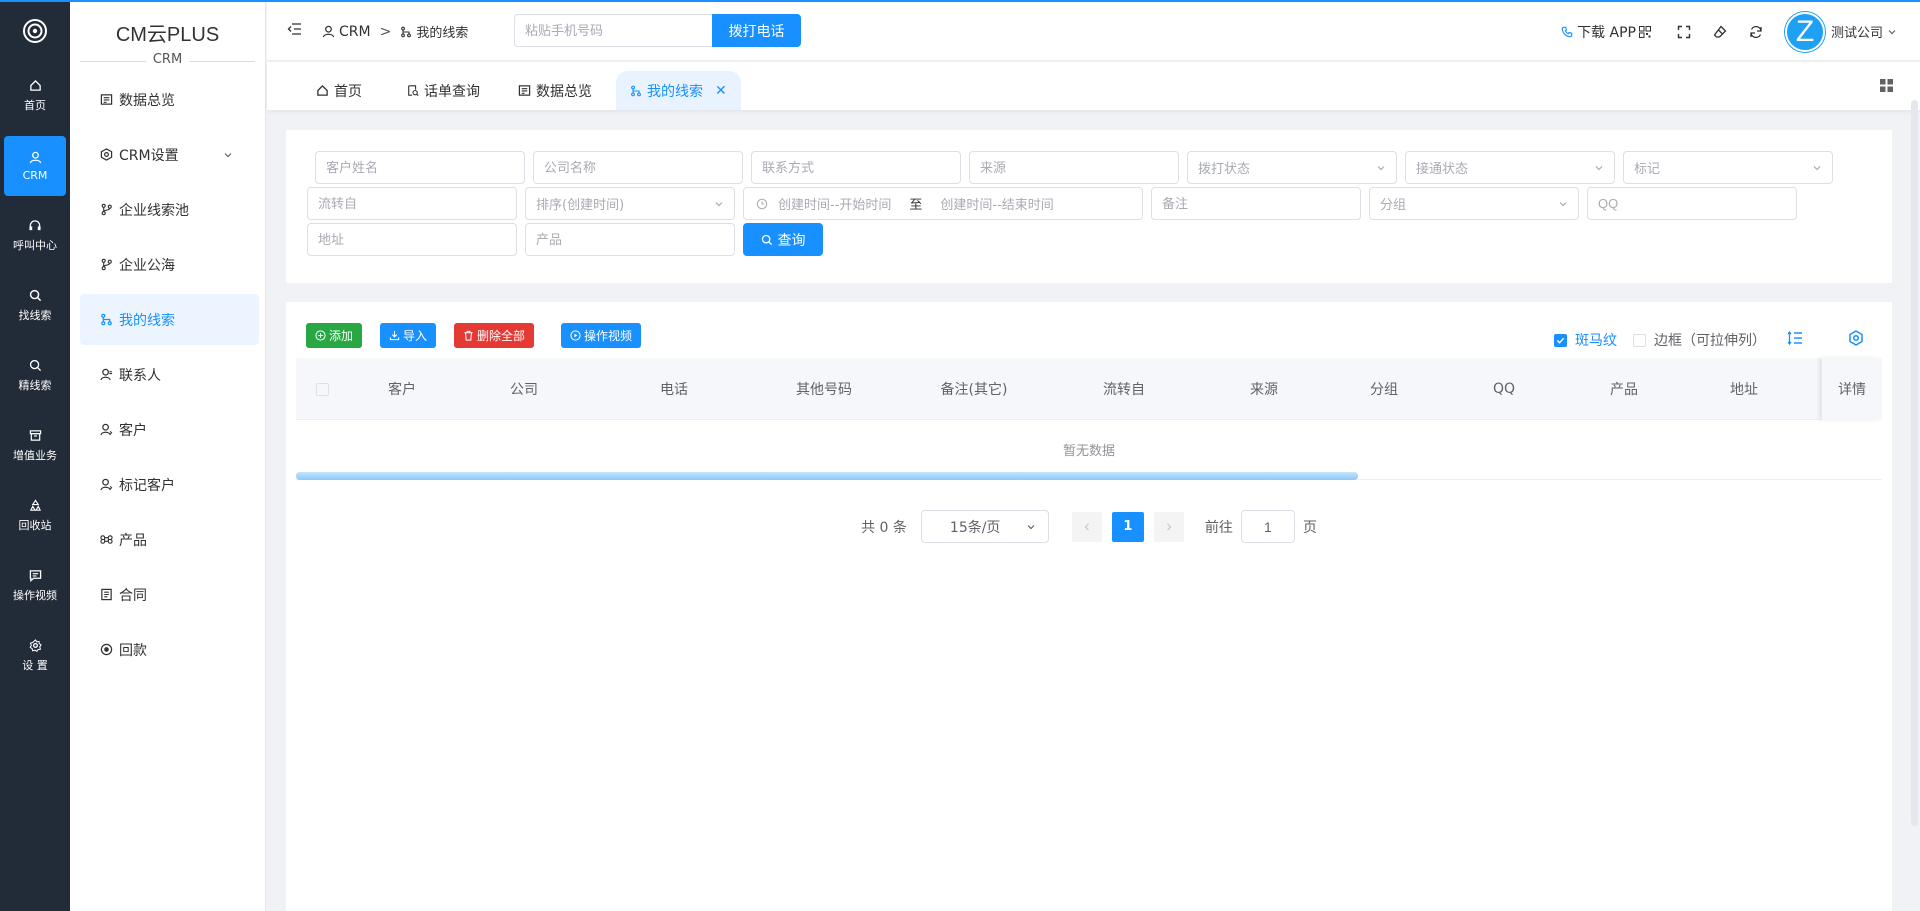 This screenshot has width=1920, height=911. Describe the element at coordinates (1474, 203) in the screenshot. I see `group-select: 分组` at that location.